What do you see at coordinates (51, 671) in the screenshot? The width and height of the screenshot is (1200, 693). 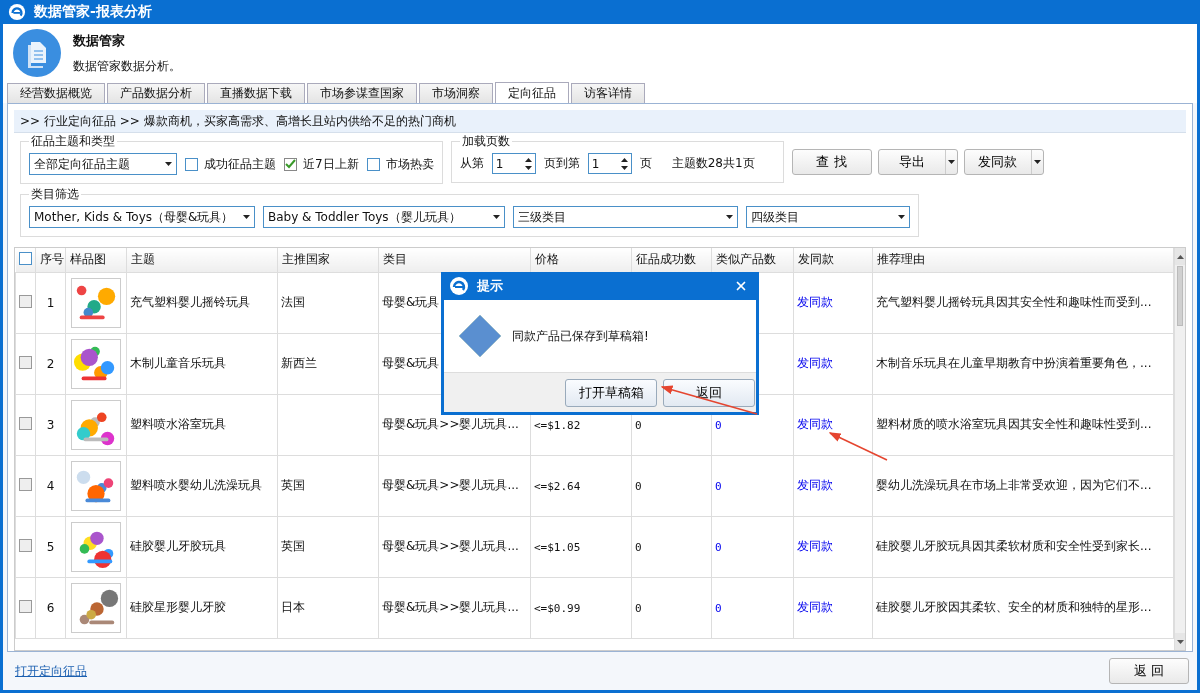 I see `open-link: 打开定向征品` at bounding box center [51, 671].